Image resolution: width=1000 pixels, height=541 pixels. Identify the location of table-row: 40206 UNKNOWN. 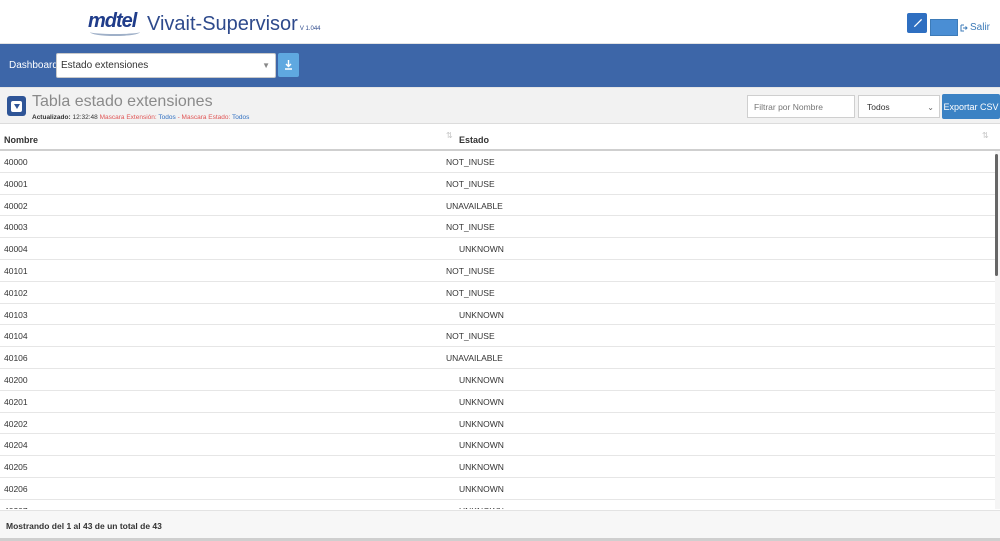
(497, 489).